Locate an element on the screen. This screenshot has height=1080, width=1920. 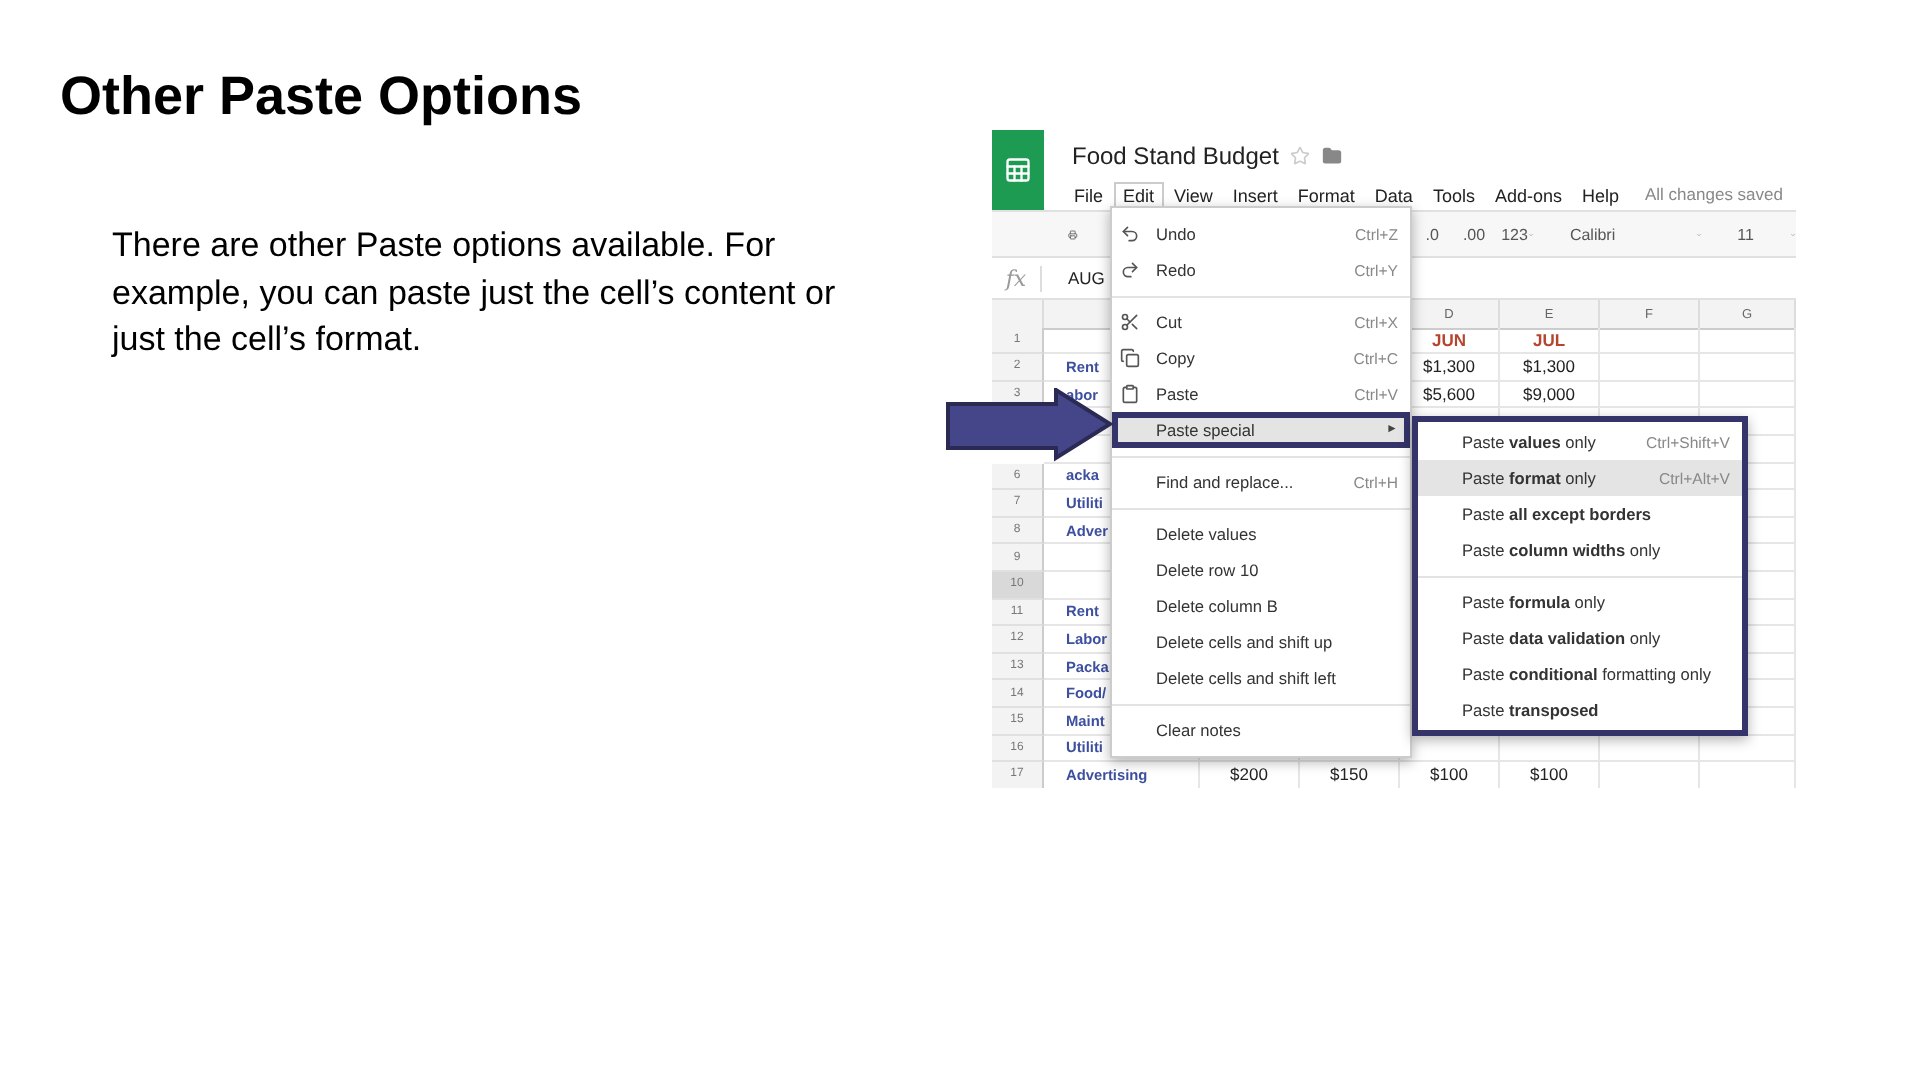
fx-label: fx is located at coordinates (1017, 278).